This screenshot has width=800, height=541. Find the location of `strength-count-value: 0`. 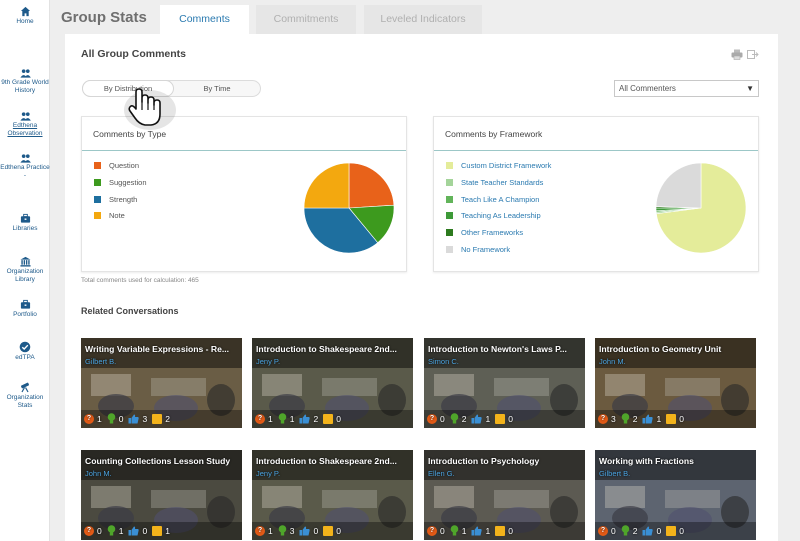

strength-count-value: 0 is located at coordinates (316, 530).